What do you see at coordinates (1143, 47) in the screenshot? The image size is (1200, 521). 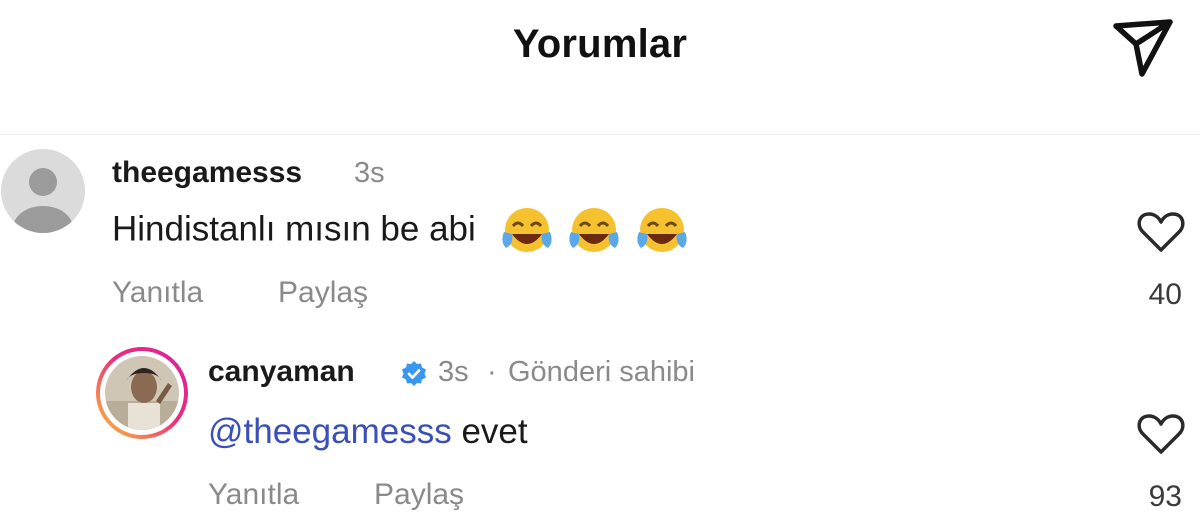 I see `send-icon` at bounding box center [1143, 47].